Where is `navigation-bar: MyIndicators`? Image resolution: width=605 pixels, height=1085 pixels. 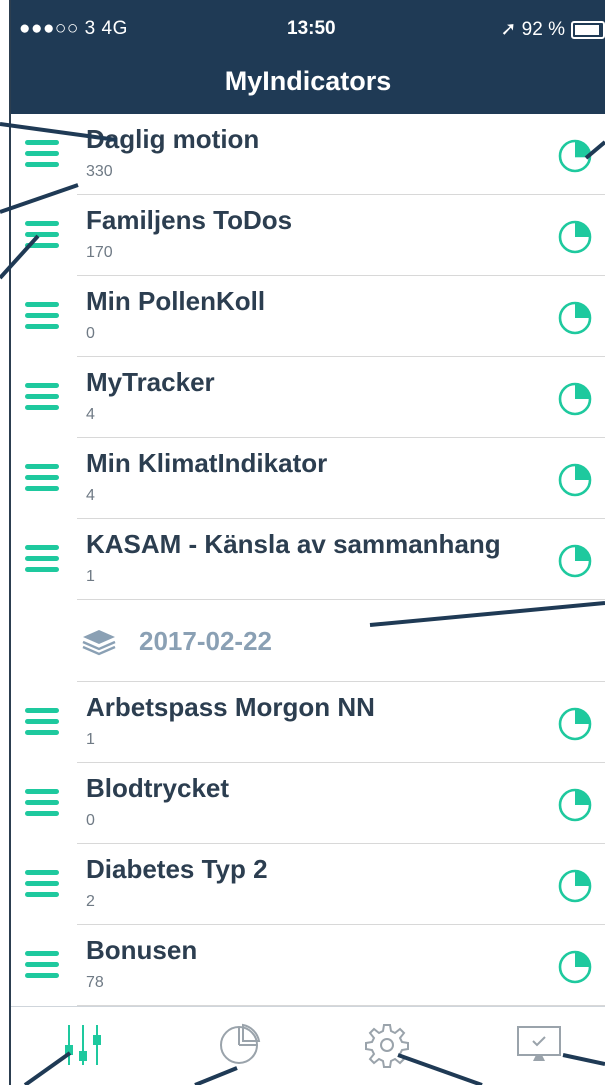
navigation-bar: MyIndicators is located at coordinates (308, 86).